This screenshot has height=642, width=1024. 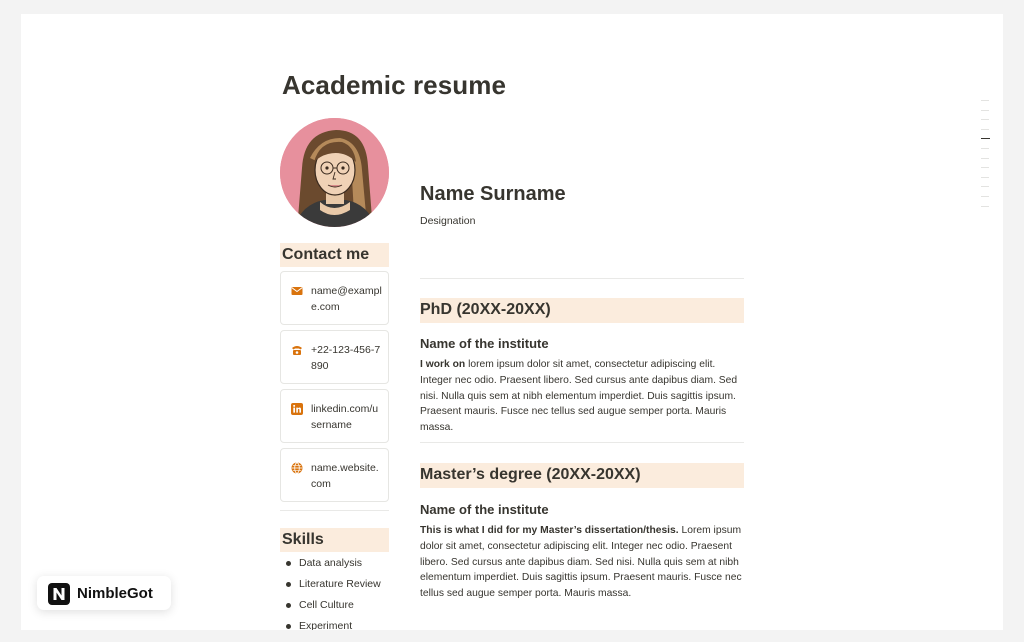 What do you see at coordinates (582, 278) in the screenshot?
I see `header-divider` at bounding box center [582, 278].